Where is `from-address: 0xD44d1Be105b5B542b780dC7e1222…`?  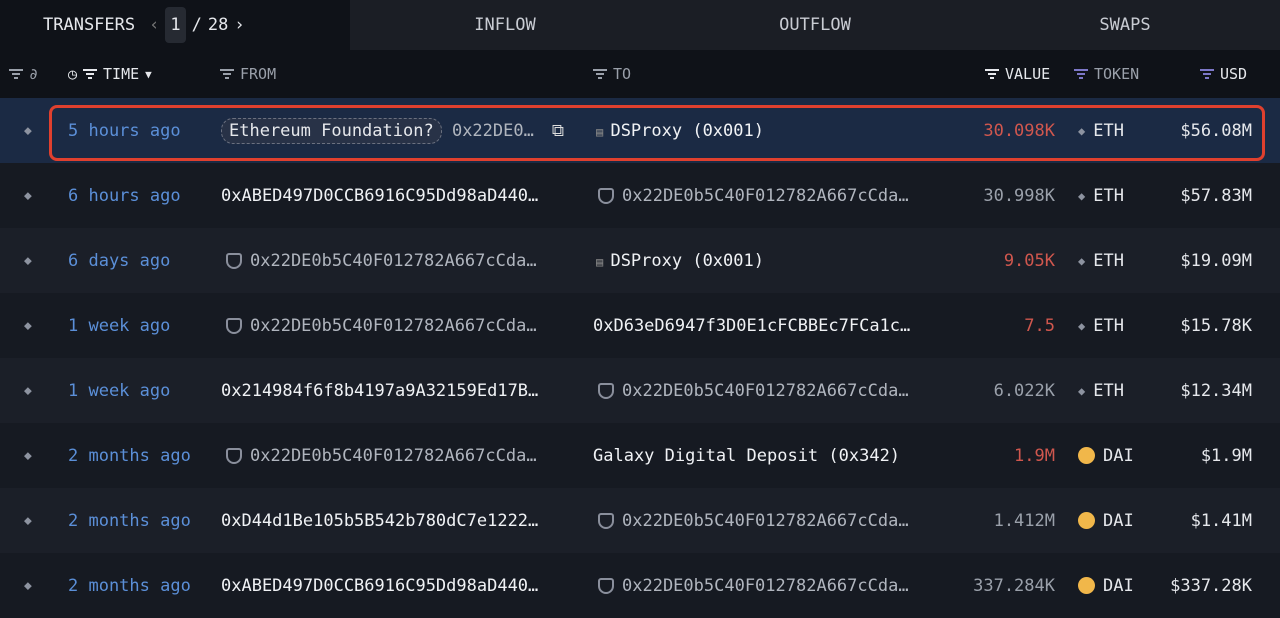 from-address: 0xD44d1Be105b5B542b780dC7e1222… is located at coordinates (379, 521).